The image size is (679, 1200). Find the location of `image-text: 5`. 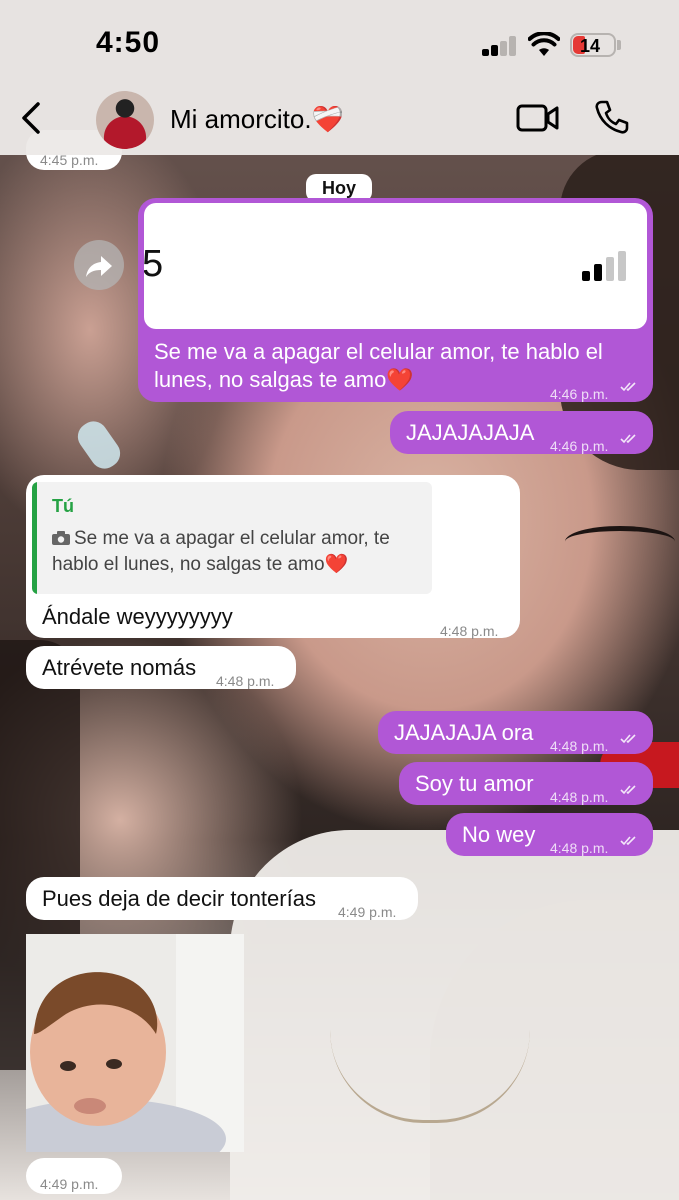

image-text: 5 is located at coordinates (154, 264).